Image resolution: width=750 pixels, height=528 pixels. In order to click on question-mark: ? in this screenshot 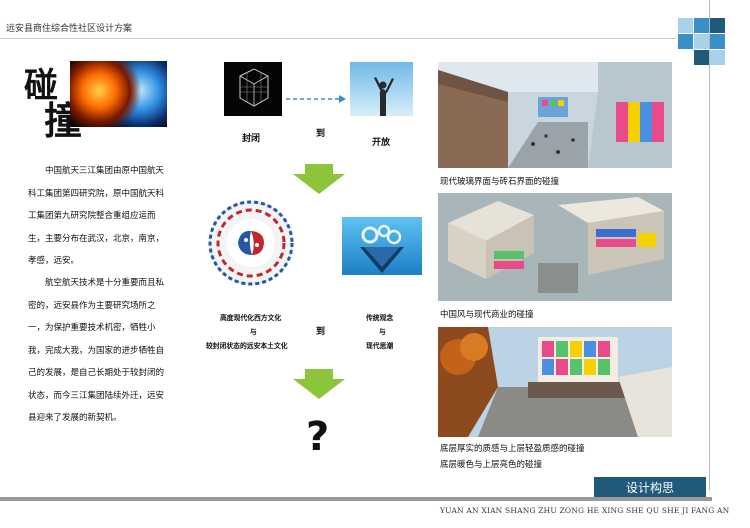, I will do `click(318, 437)`.